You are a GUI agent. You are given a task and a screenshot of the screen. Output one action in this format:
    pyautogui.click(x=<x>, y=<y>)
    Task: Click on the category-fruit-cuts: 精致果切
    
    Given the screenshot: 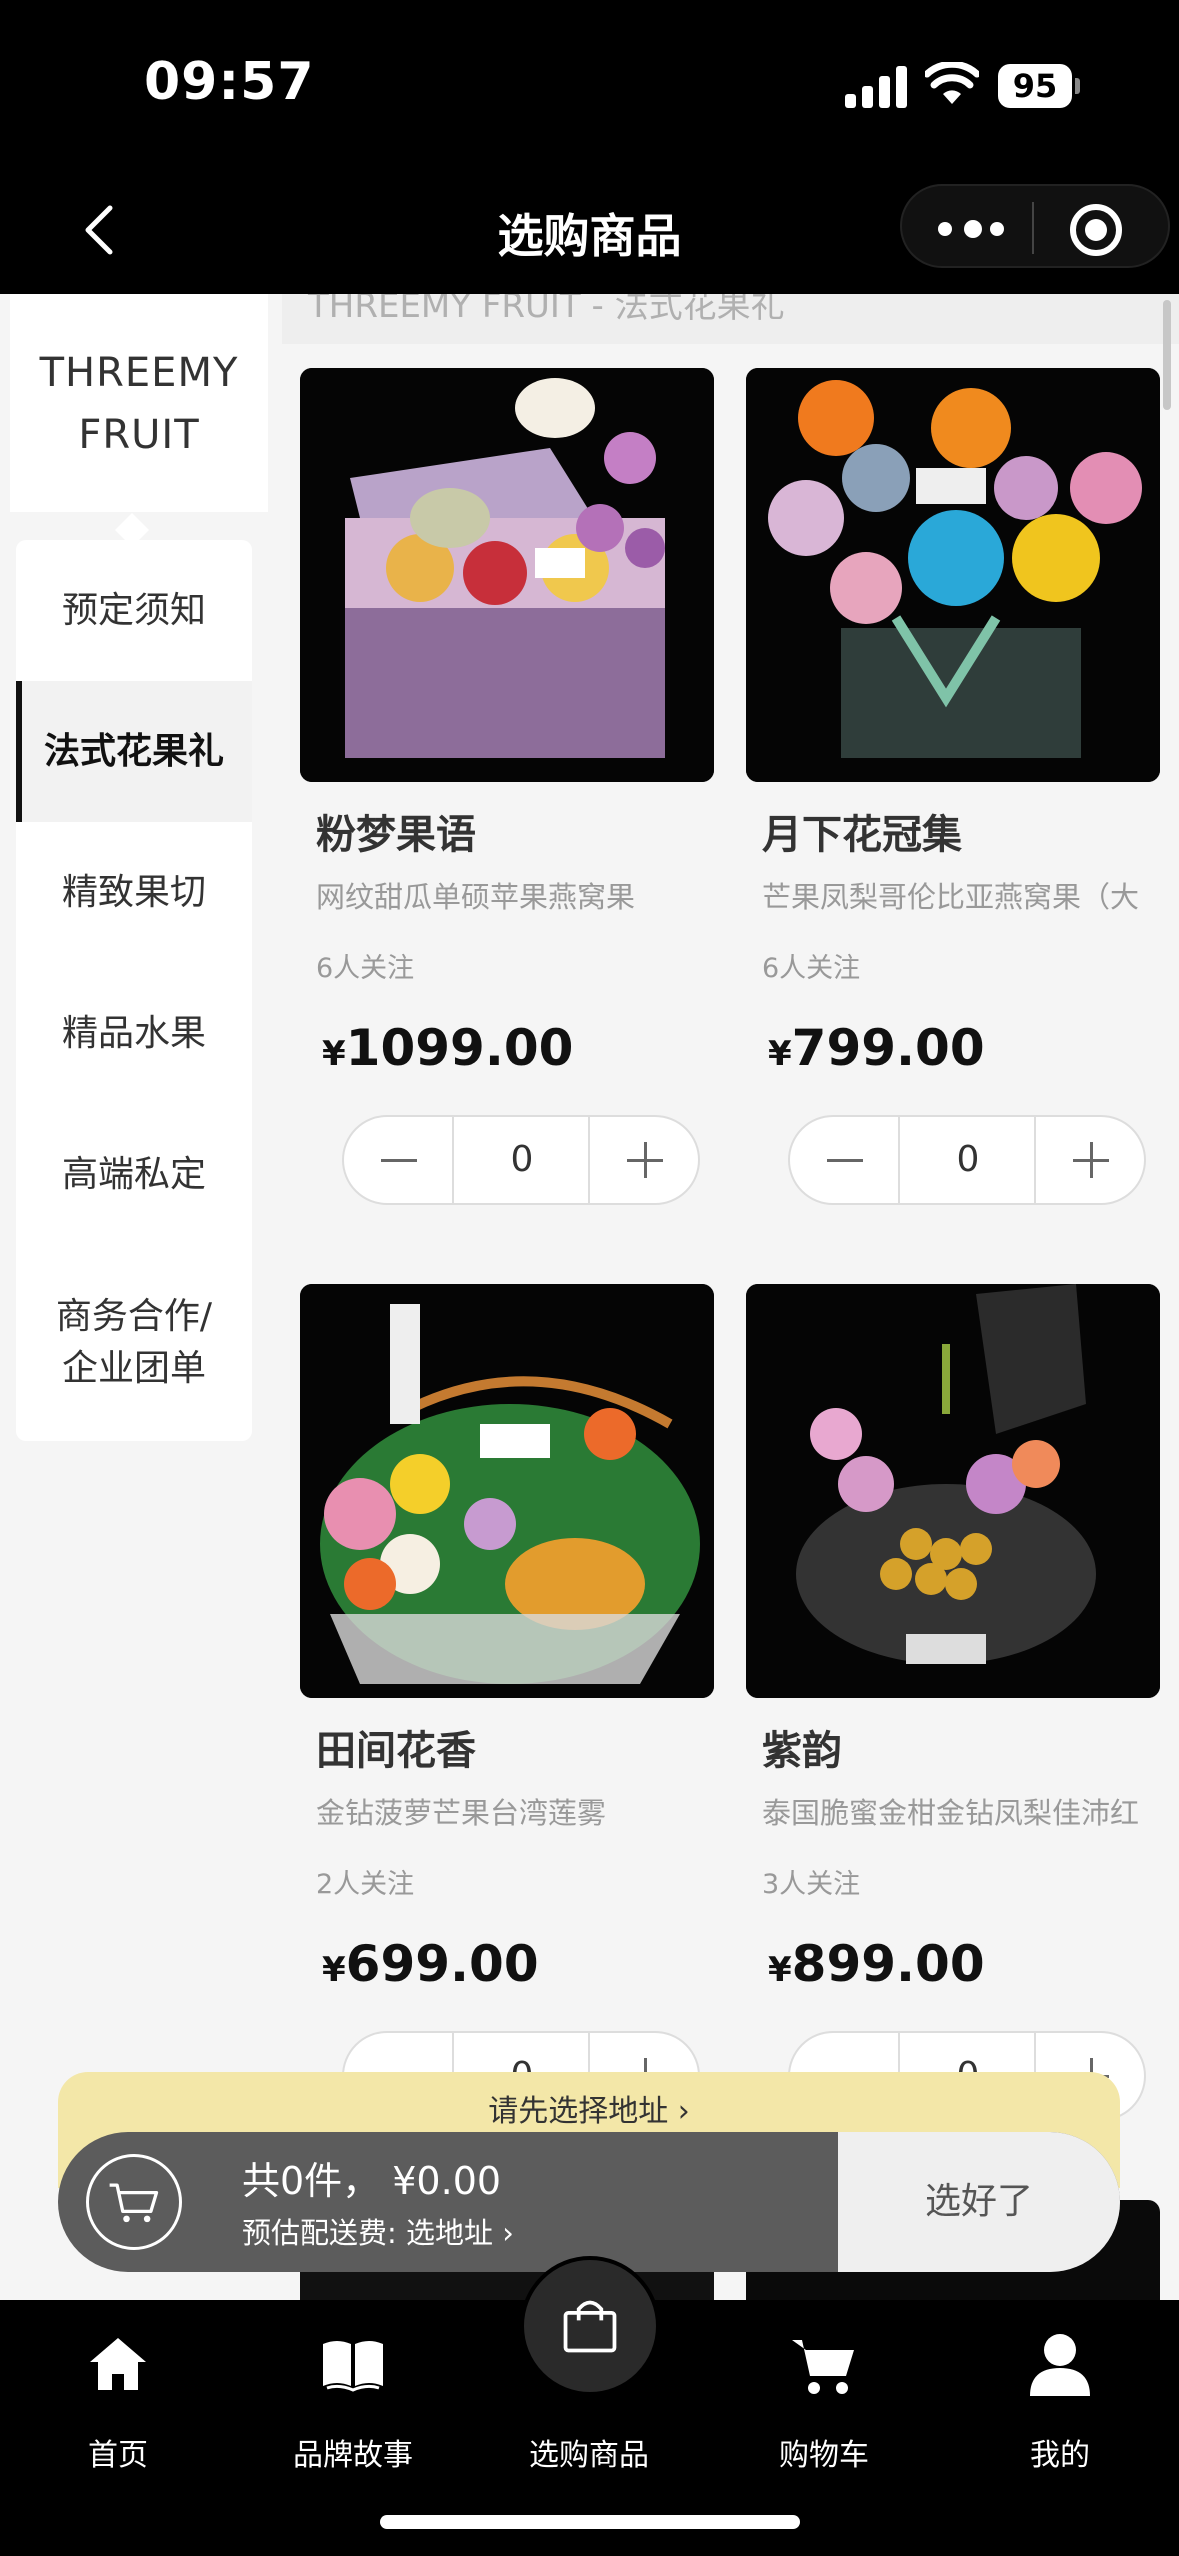 What is the action you would take?
    pyautogui.click(x=134, y=892)
    